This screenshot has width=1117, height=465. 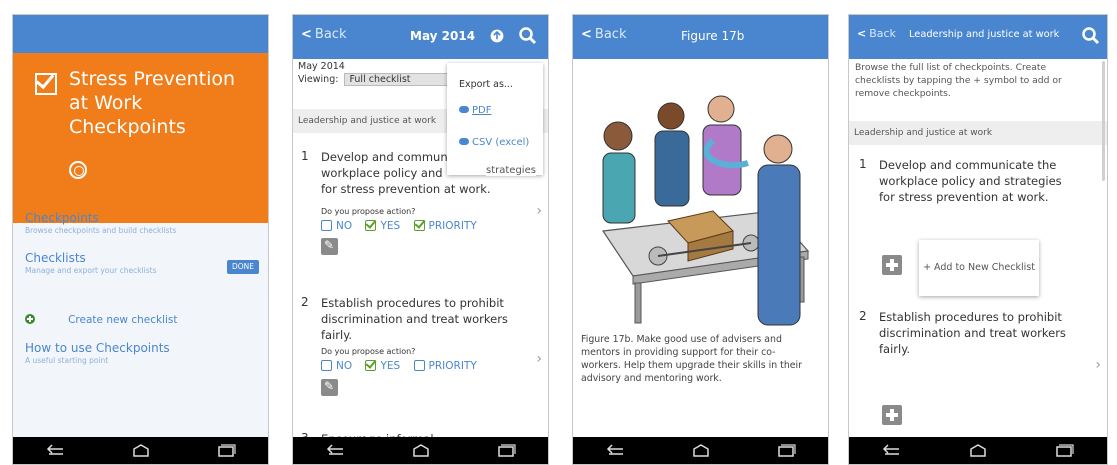 What do you see at coordinates (984, 34) in the screenshot?
I see `page-title: Leadership and justice at work` at bounding box center [984, 34].